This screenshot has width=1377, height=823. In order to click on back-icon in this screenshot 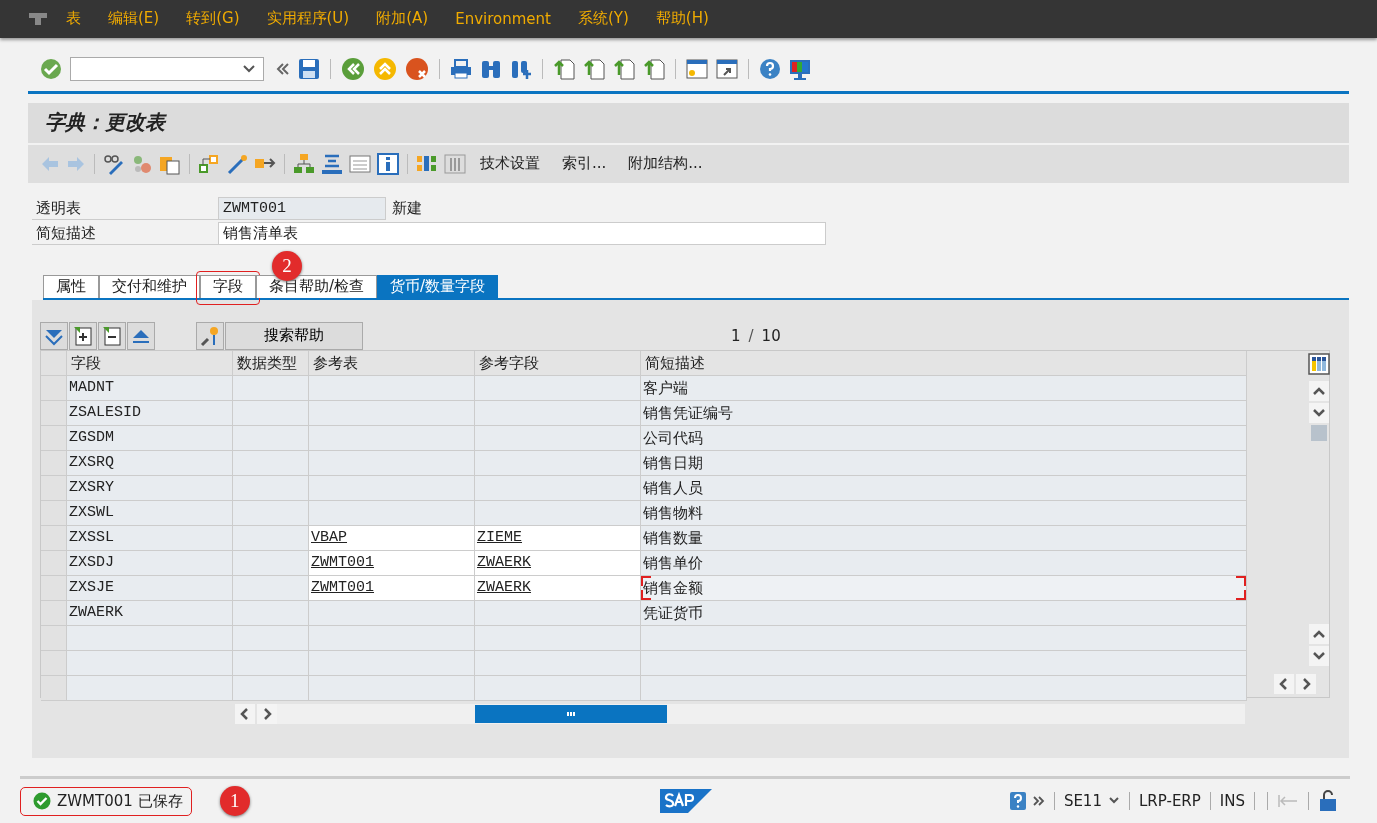, I will do `click(353, 68)`.